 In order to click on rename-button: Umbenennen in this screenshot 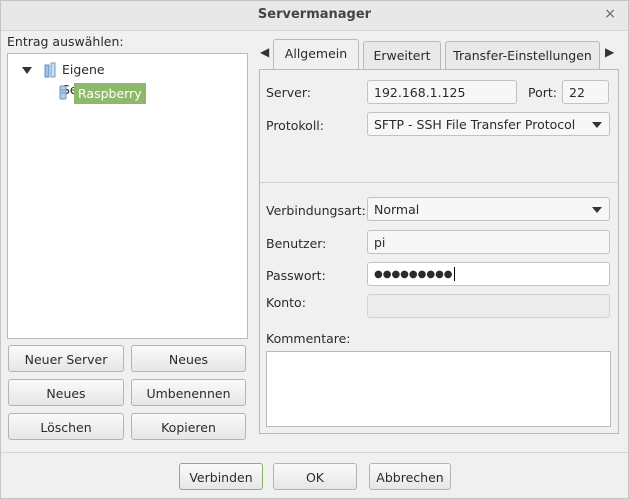, I will do `click(188, 392)`.